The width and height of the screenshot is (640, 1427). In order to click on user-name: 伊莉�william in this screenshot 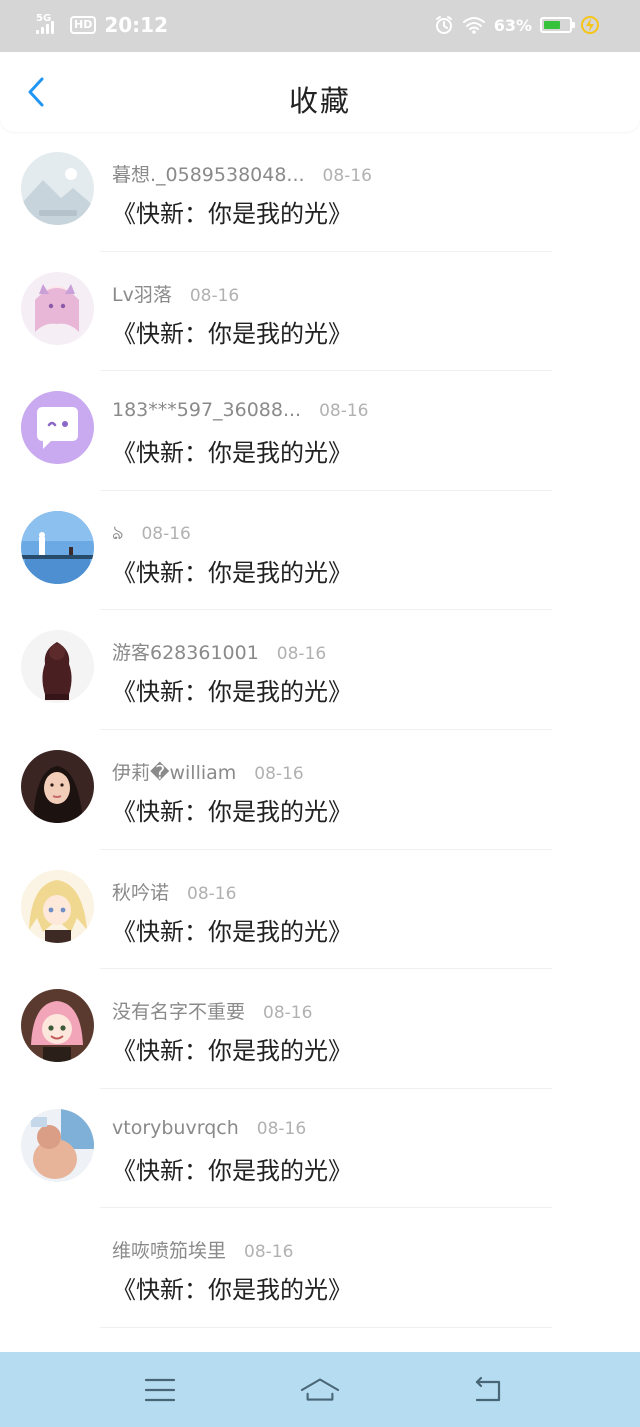, I will do `click(174, 772)`.